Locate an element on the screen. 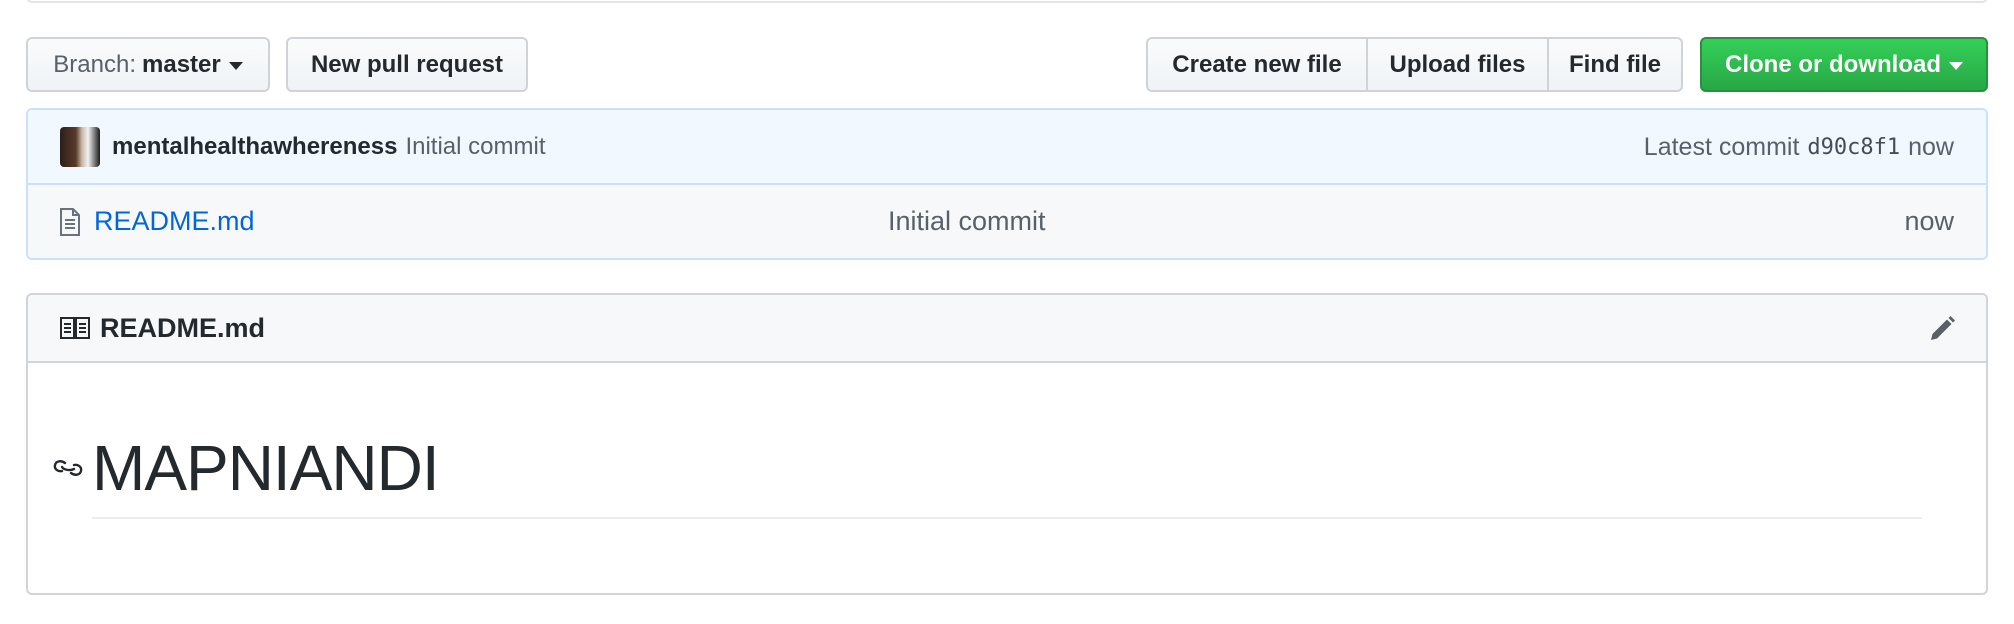 Image resolution: width=2014 pixels, height=624 pixels. upload-files-button: Upload files is located at coordinates (1457, 64).